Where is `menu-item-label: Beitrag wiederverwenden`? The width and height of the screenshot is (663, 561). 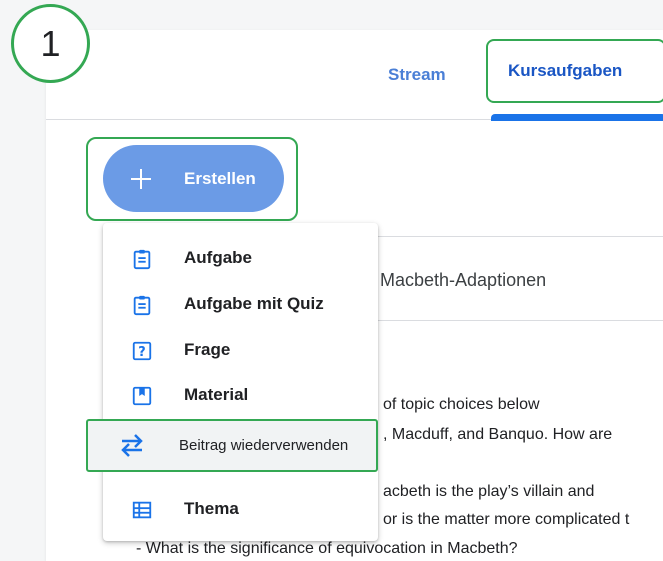 menu-item-label: Beitrag wiederverwenden is located at coordinates (264, 445).